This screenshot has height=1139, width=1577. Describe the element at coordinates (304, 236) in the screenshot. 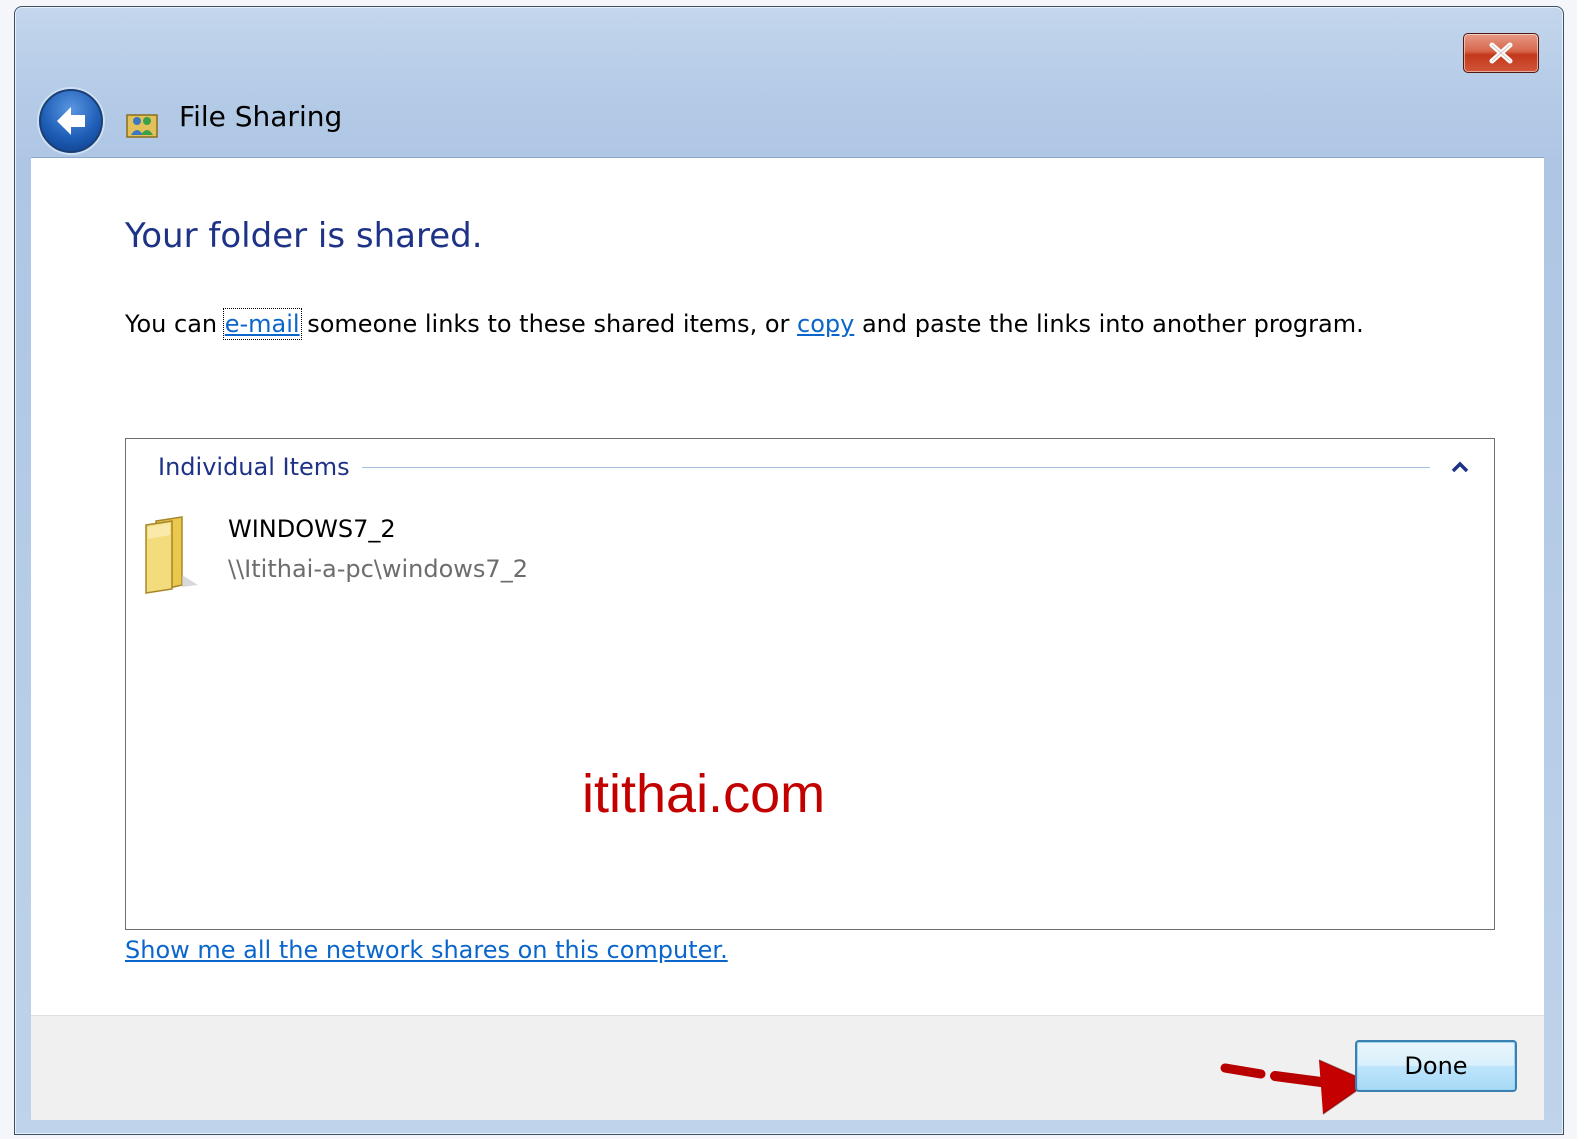

I see `page-heading: Your folder is shared.` at that location.